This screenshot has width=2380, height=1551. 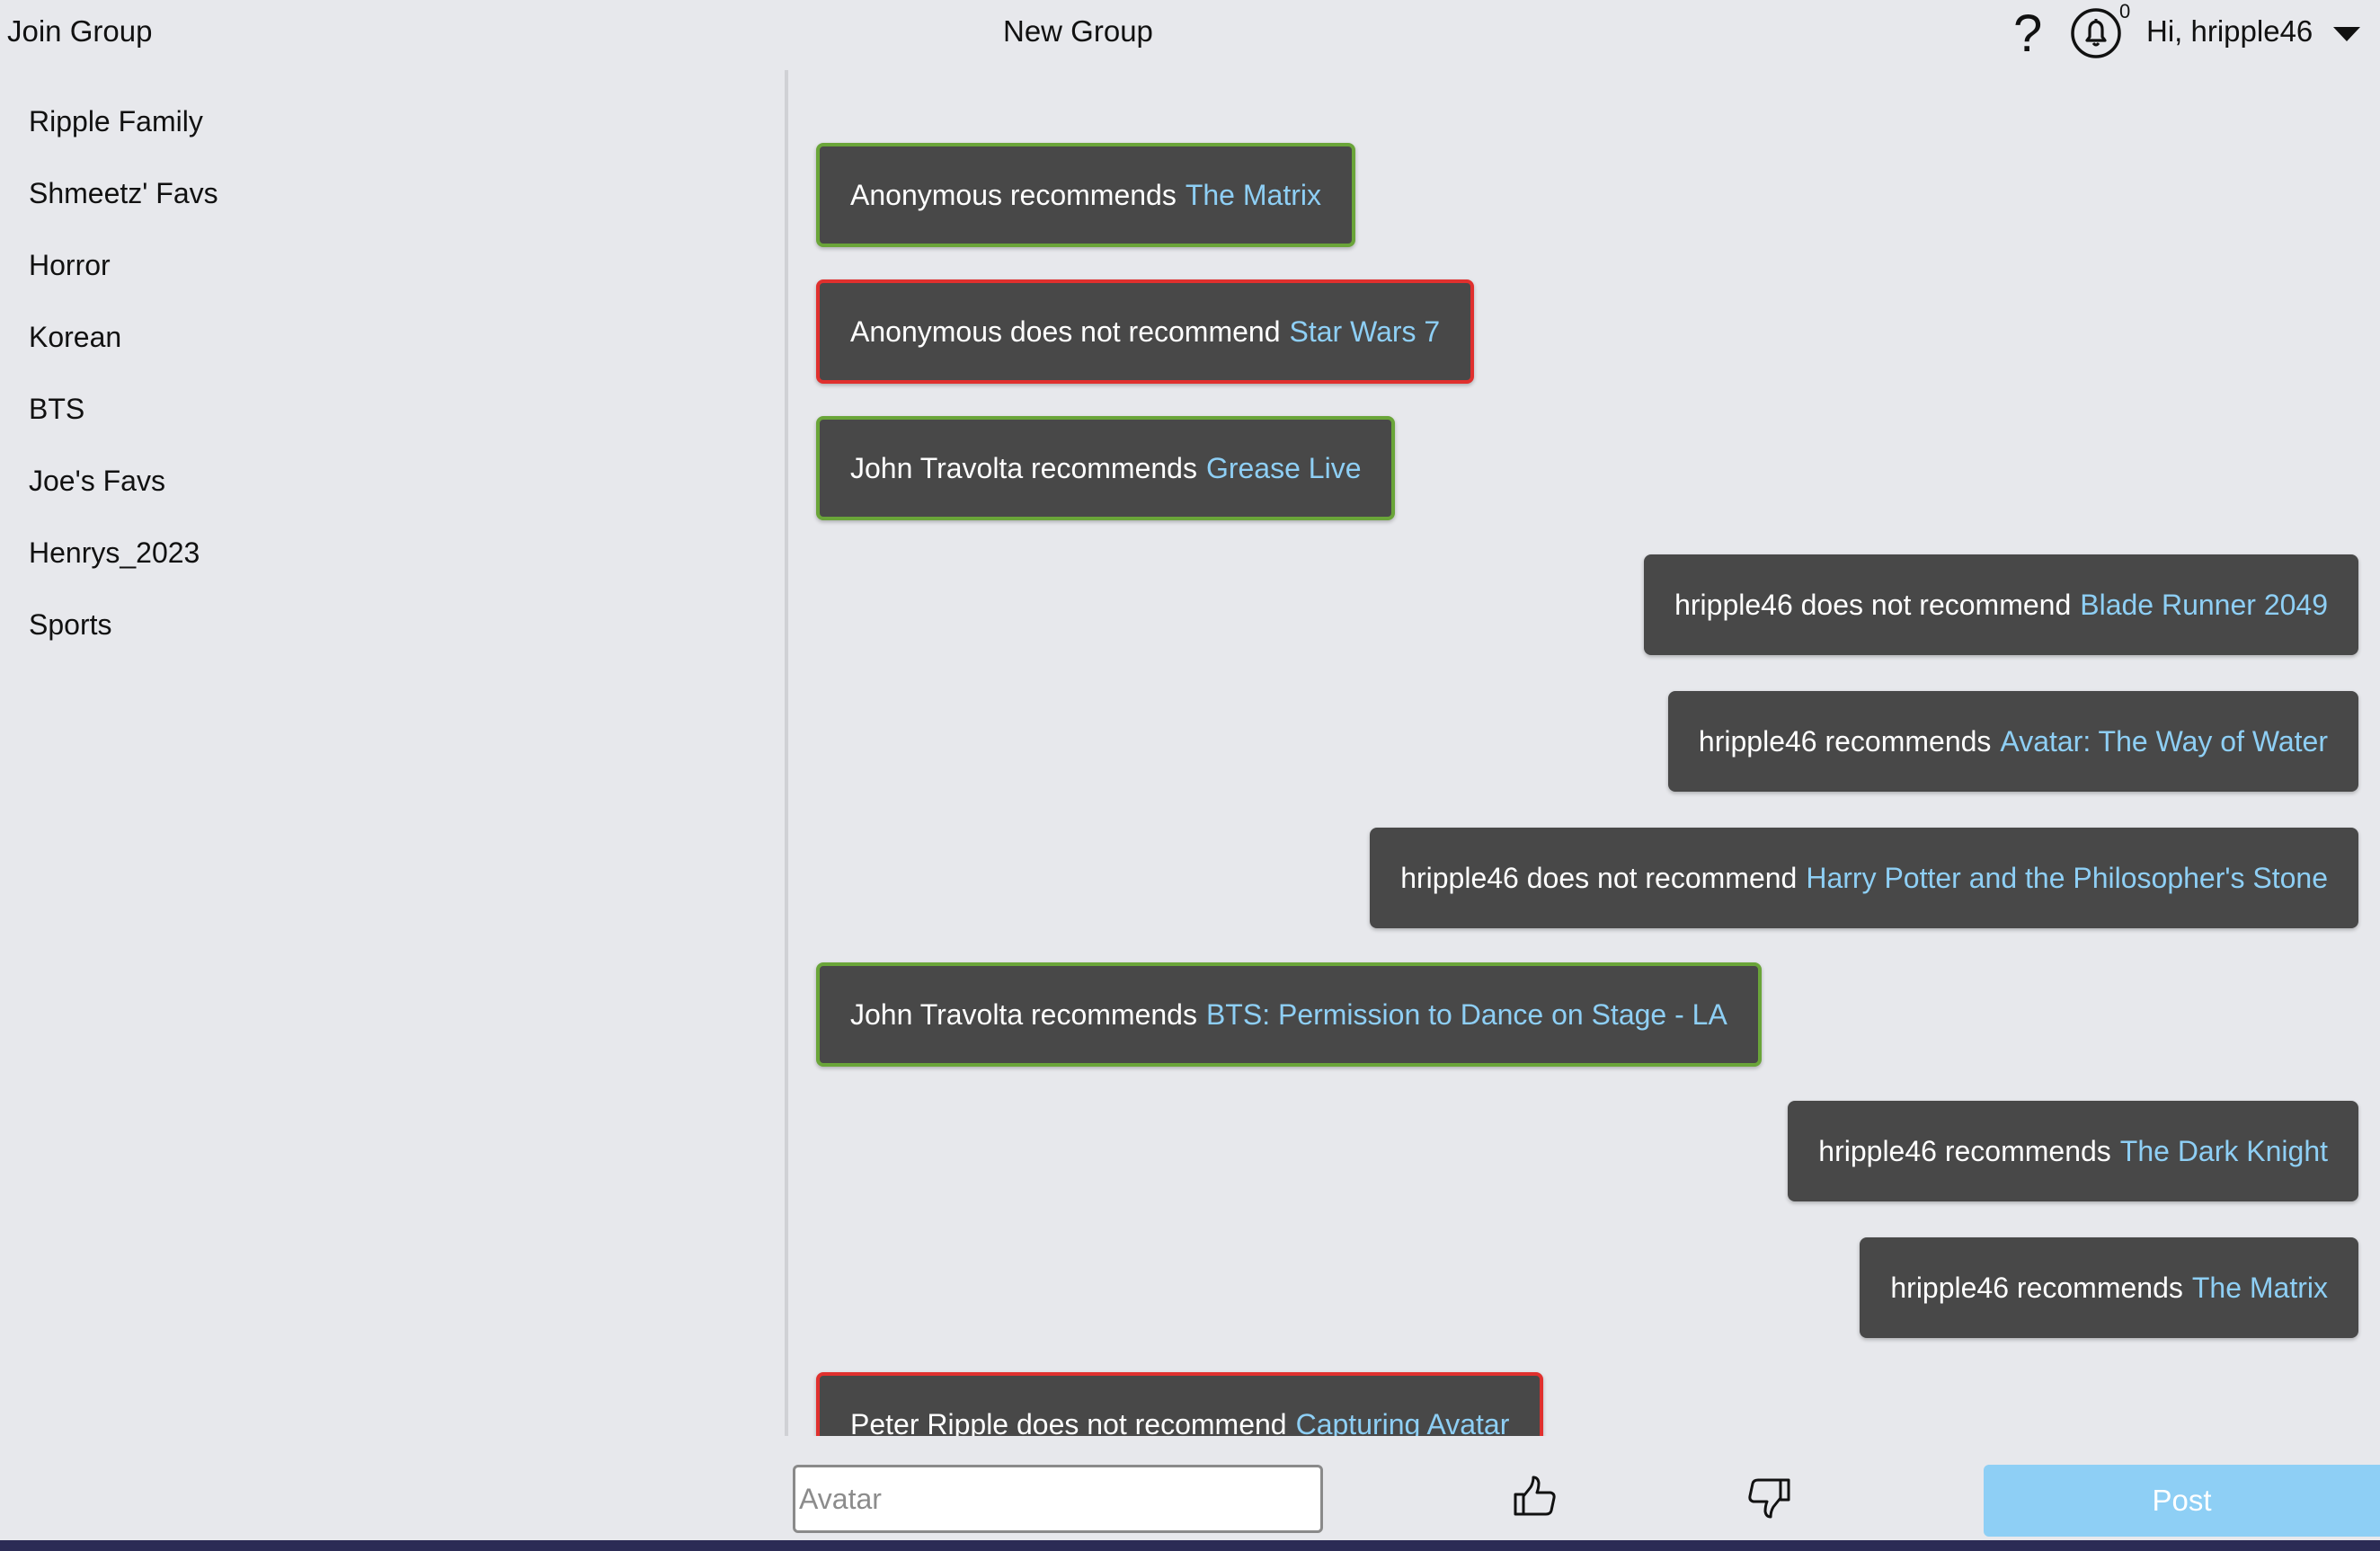 I want to click on window-bottom-edge, so click(x=1190, y=1545).